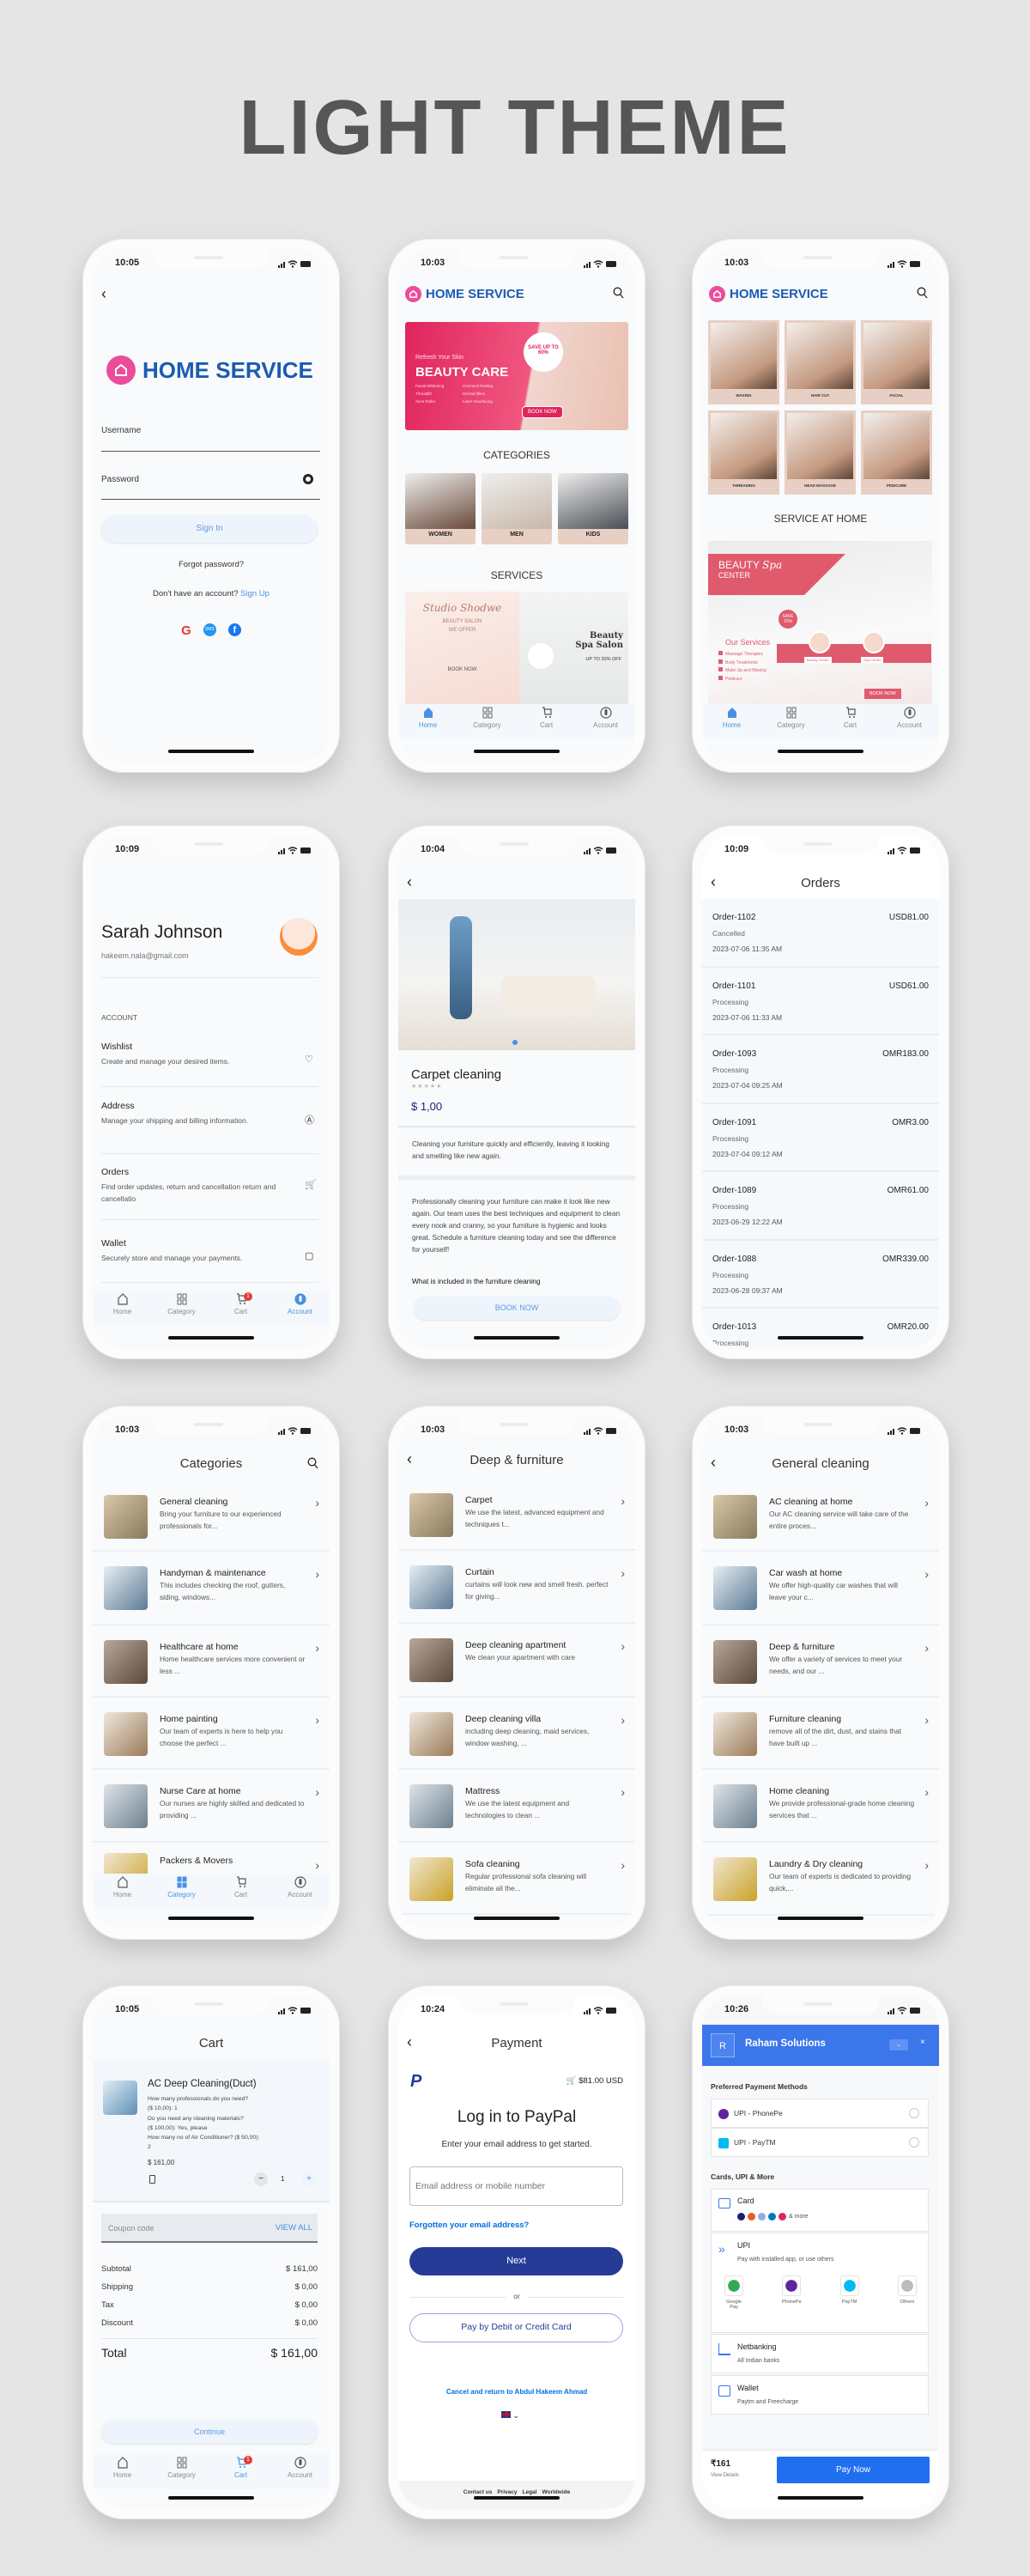  I want to click on carousel-dot, so click(515, 1042).